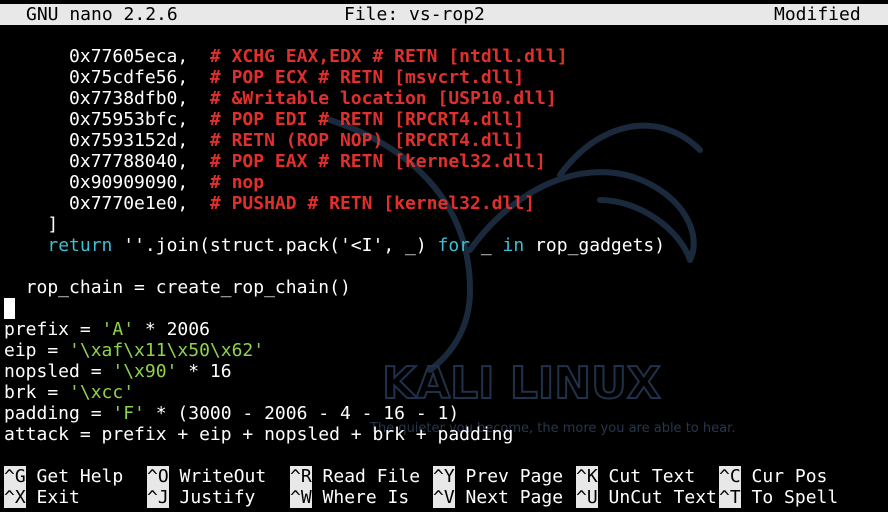 Image resolution: width=888 pixels, height=512 pixels. Describe the element at coordinates (446, 224) in the screenshot. I see `code-line: ]` at that location.